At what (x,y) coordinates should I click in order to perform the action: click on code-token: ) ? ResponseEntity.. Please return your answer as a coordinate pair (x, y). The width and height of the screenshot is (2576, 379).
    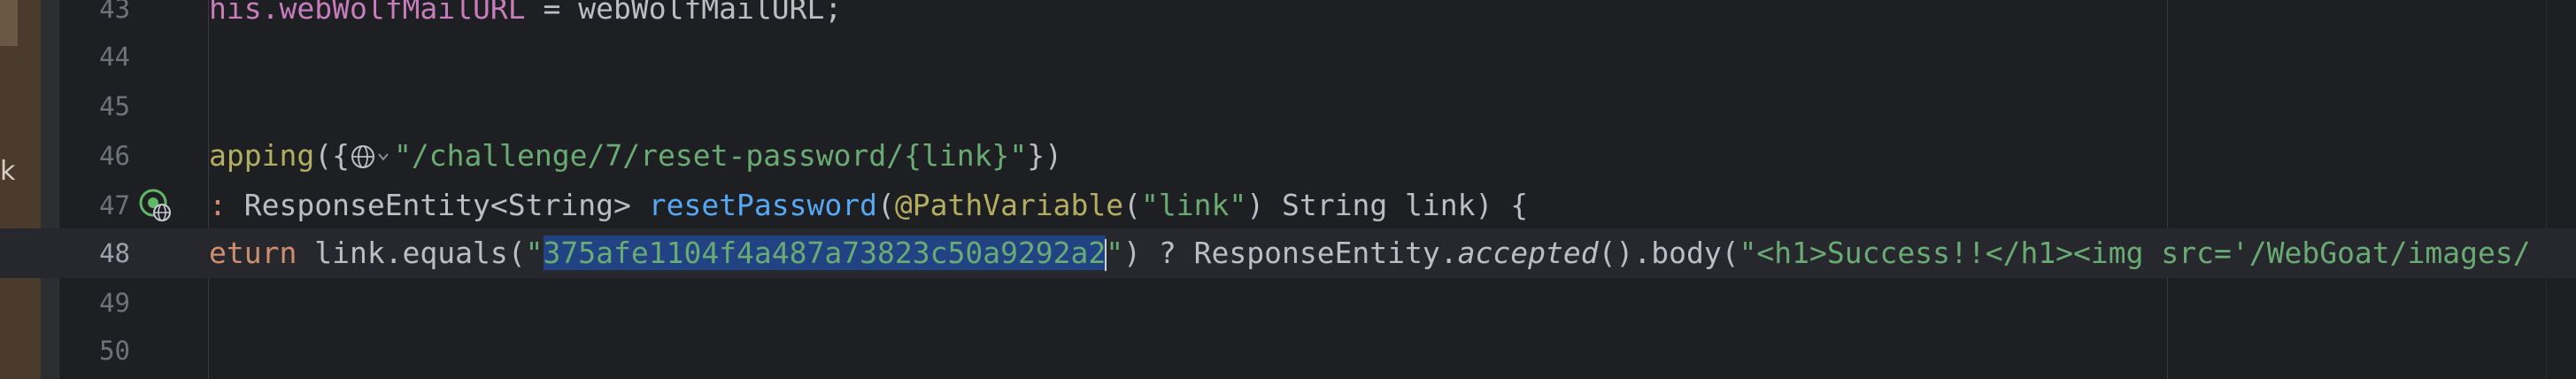
    Looking at the image, I should click on (1290, 253).